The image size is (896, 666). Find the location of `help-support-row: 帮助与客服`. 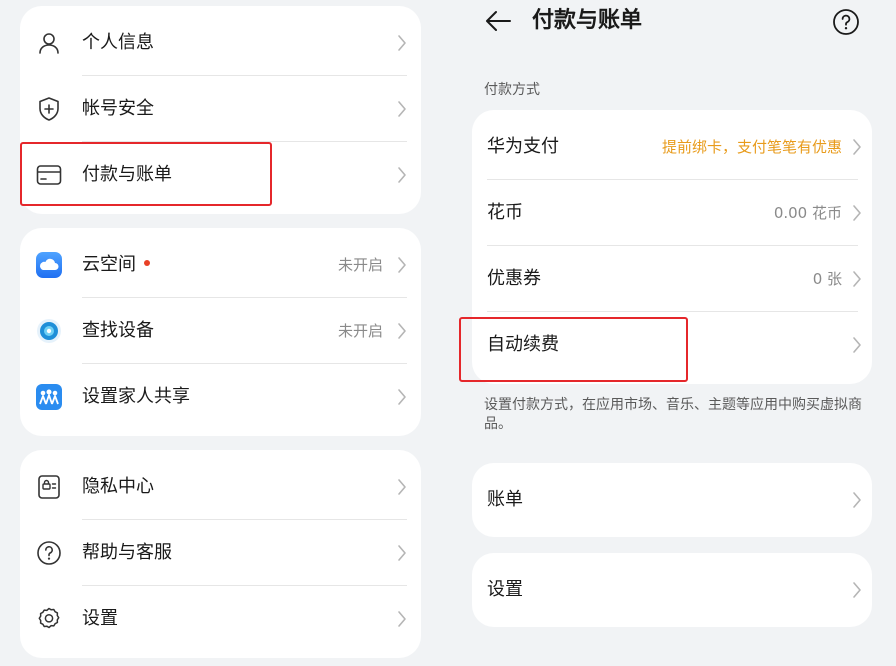

help-support-row: 帮助与客服 is located at coordinates (220, 553).